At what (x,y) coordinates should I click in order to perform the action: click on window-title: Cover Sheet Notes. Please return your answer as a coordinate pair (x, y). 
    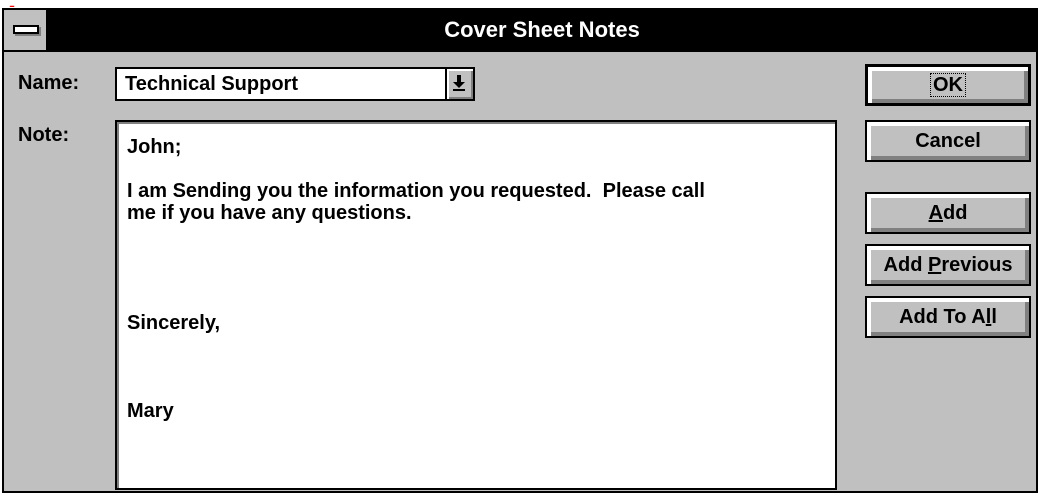
    Looking at the image, I should click on (542, 29).